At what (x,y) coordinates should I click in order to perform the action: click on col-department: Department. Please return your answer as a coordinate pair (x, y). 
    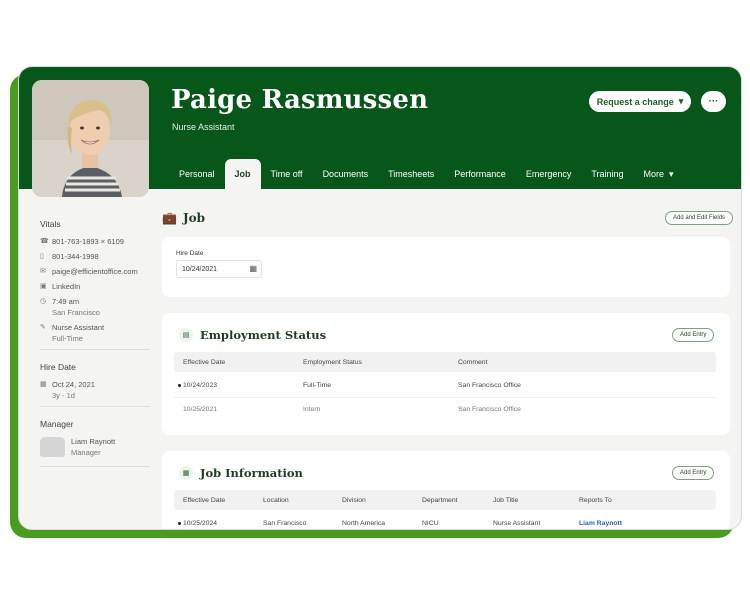
    Looking at the image, I should click on (440, 500).